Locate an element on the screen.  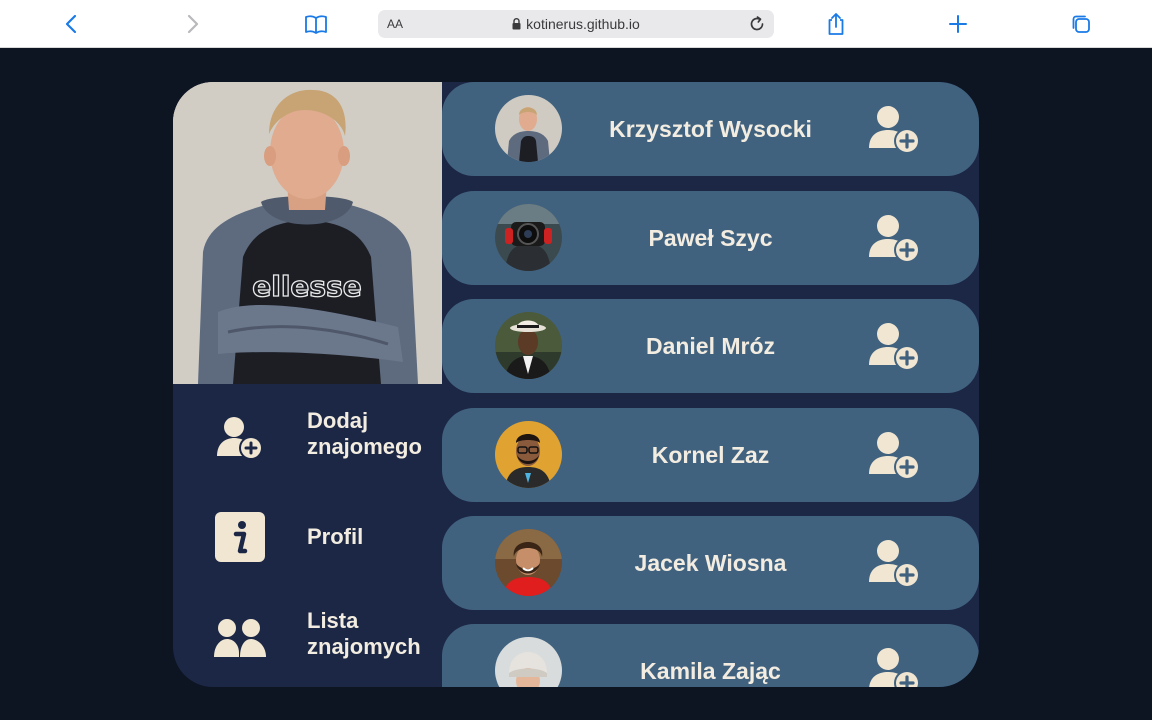
friend-name: Daniel Mróz is located at coordinates (710, 346).